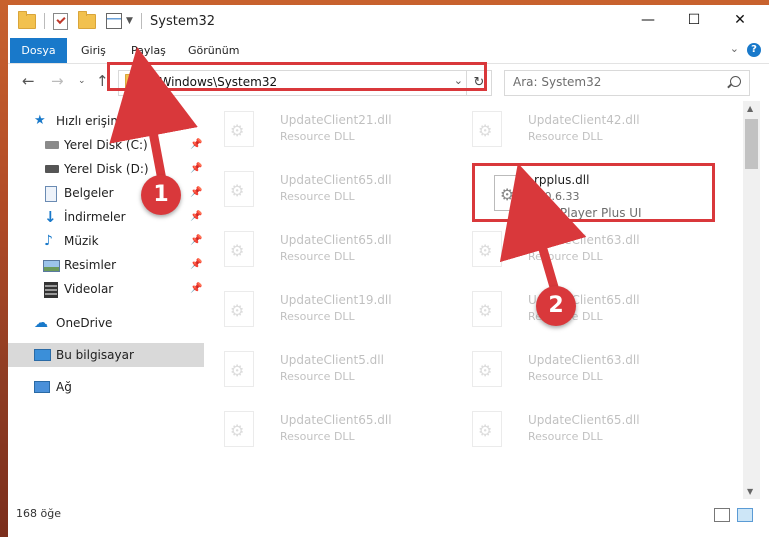  I want to click on expand-ribbon-icon: ⌄, so click(734, 48).